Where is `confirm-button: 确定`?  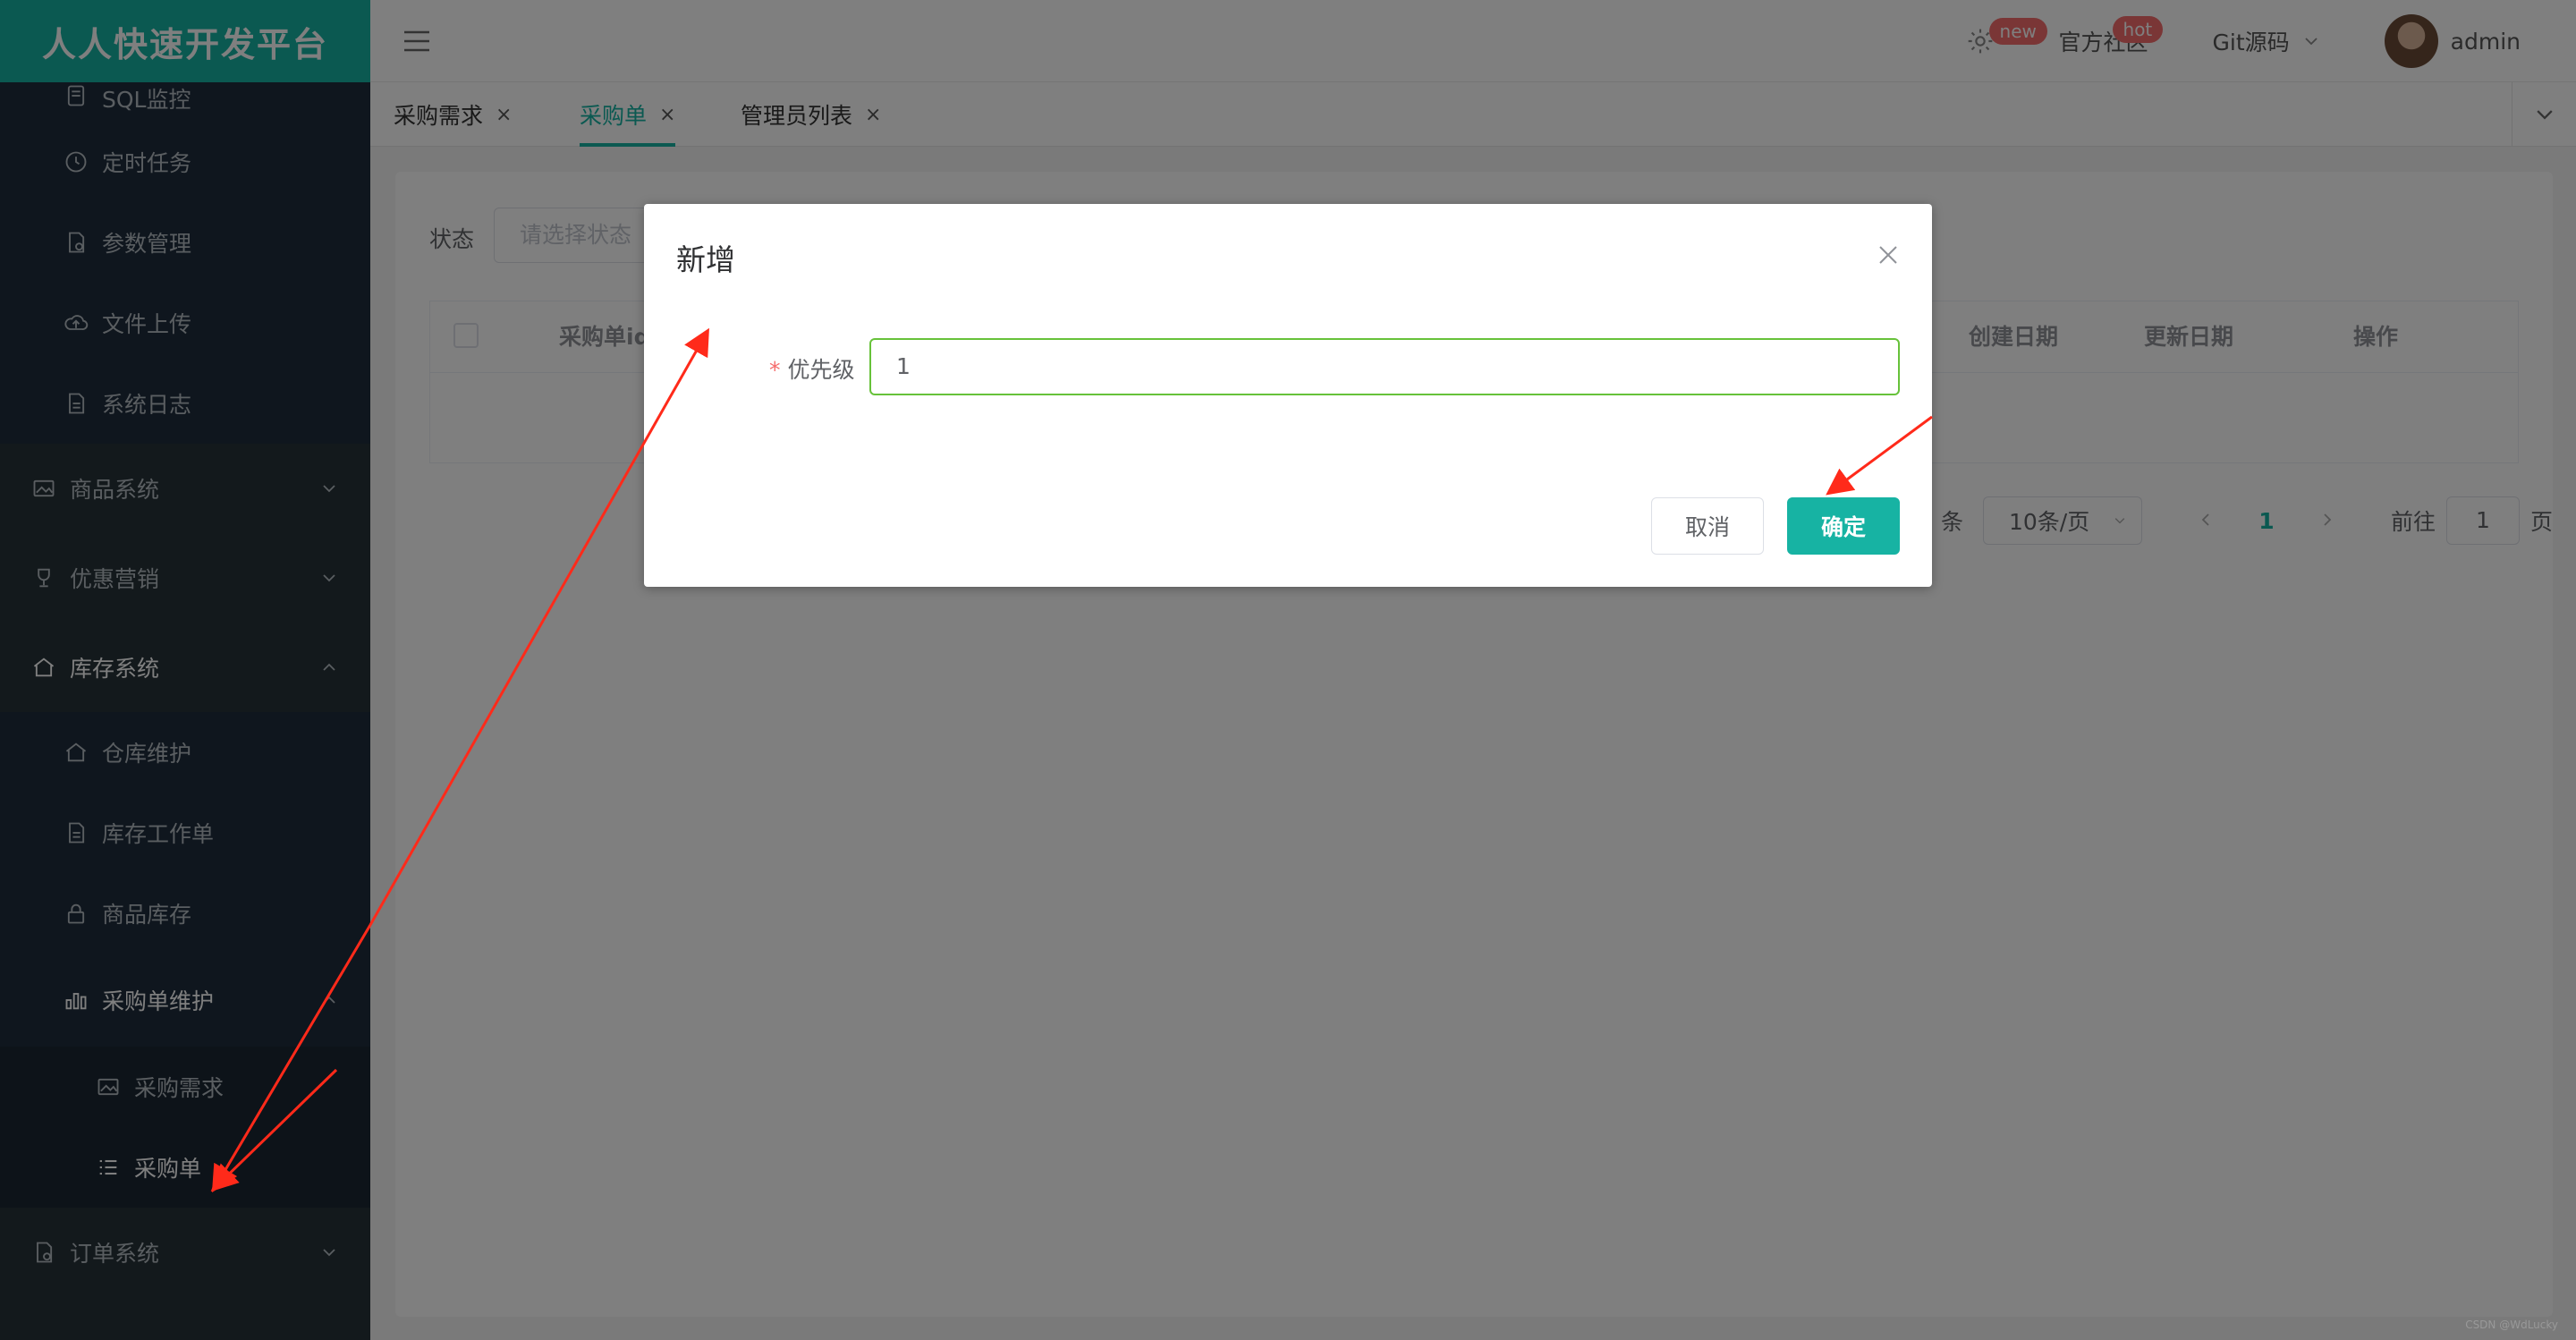 confirm-button: 确定 is located at coordinates (1843, 526).